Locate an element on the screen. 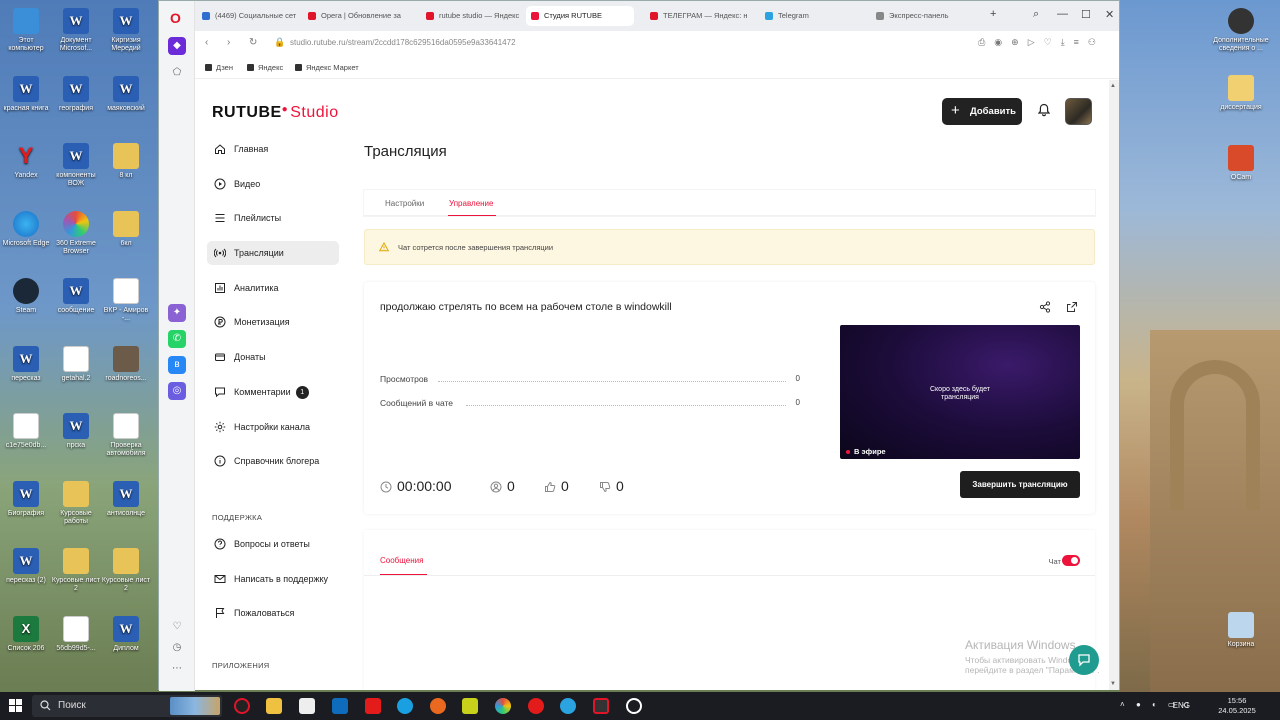 This screenshot has width=1280, height=720. taskbar-search: Поиск is located at coordinates (127, 706).